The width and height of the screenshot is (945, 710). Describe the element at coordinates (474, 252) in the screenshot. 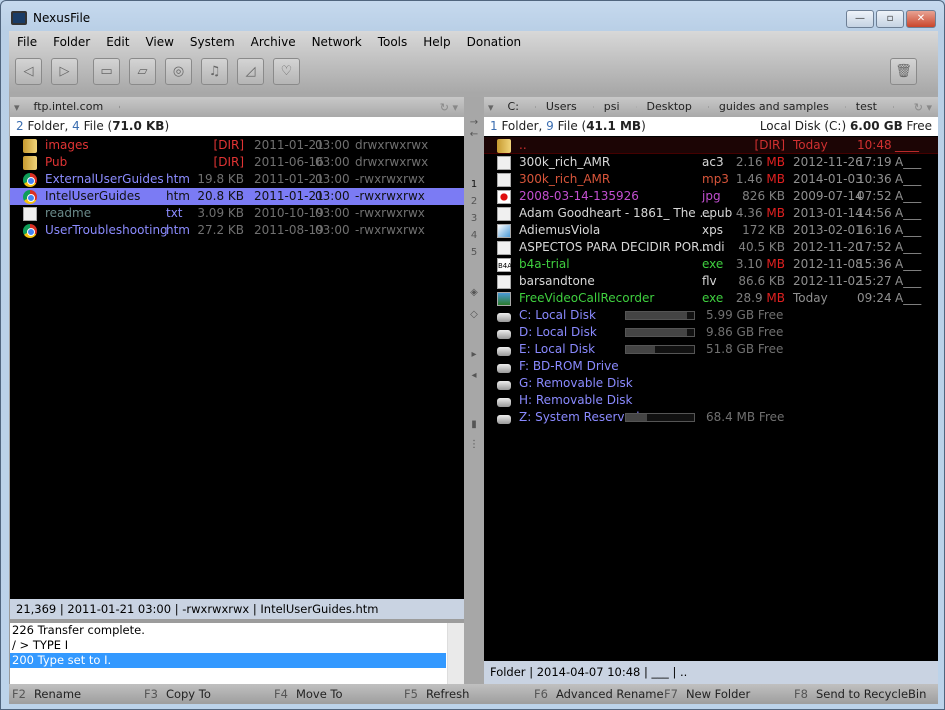

I see `tab-number: 5` at that location.